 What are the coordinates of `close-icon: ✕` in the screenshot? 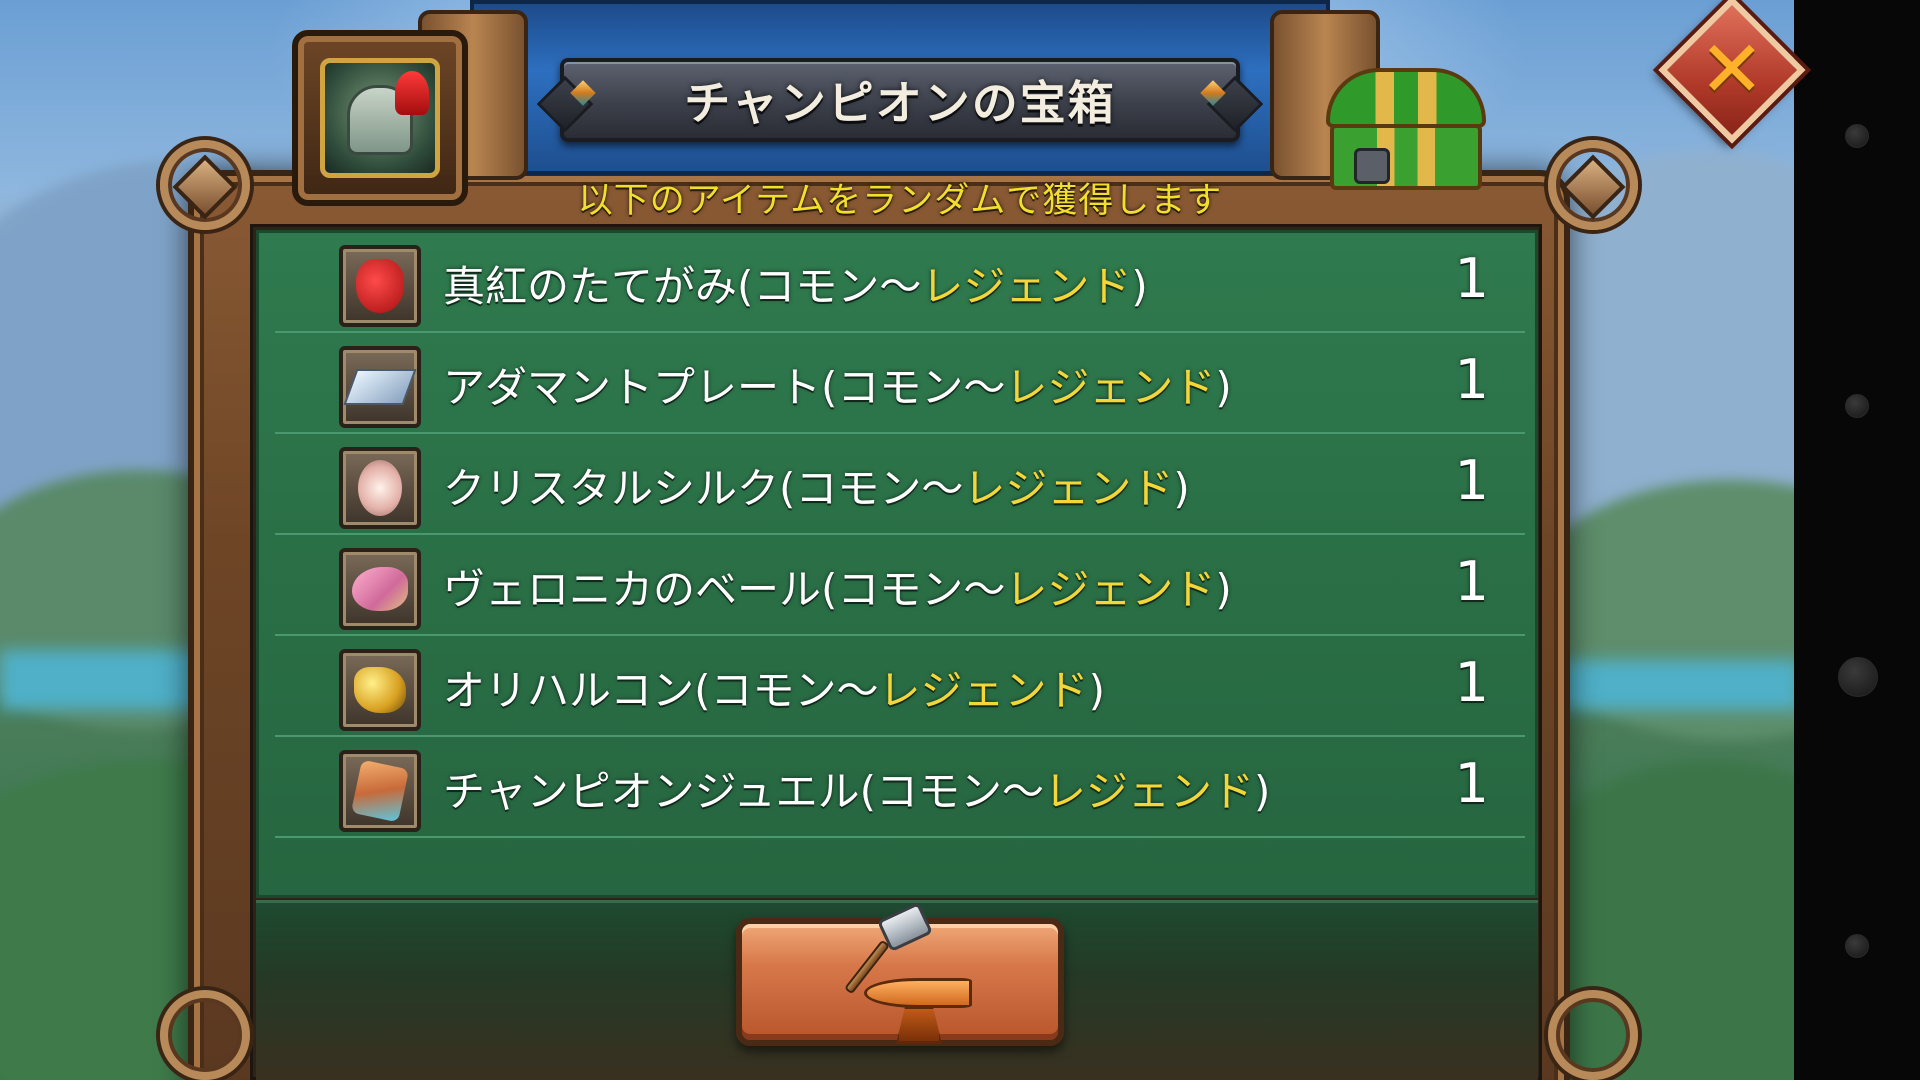 It's located at (1732, 69).